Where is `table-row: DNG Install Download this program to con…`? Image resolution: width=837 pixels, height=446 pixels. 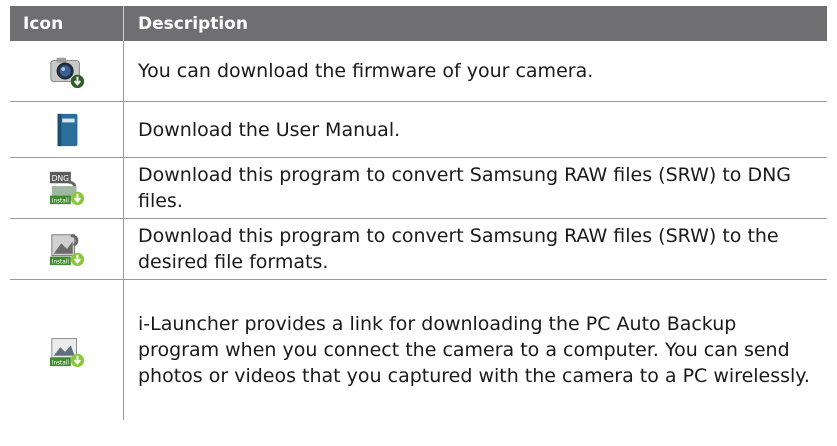 table-row: DNG Install Download this program to con… is located at coordinates (418, 188).